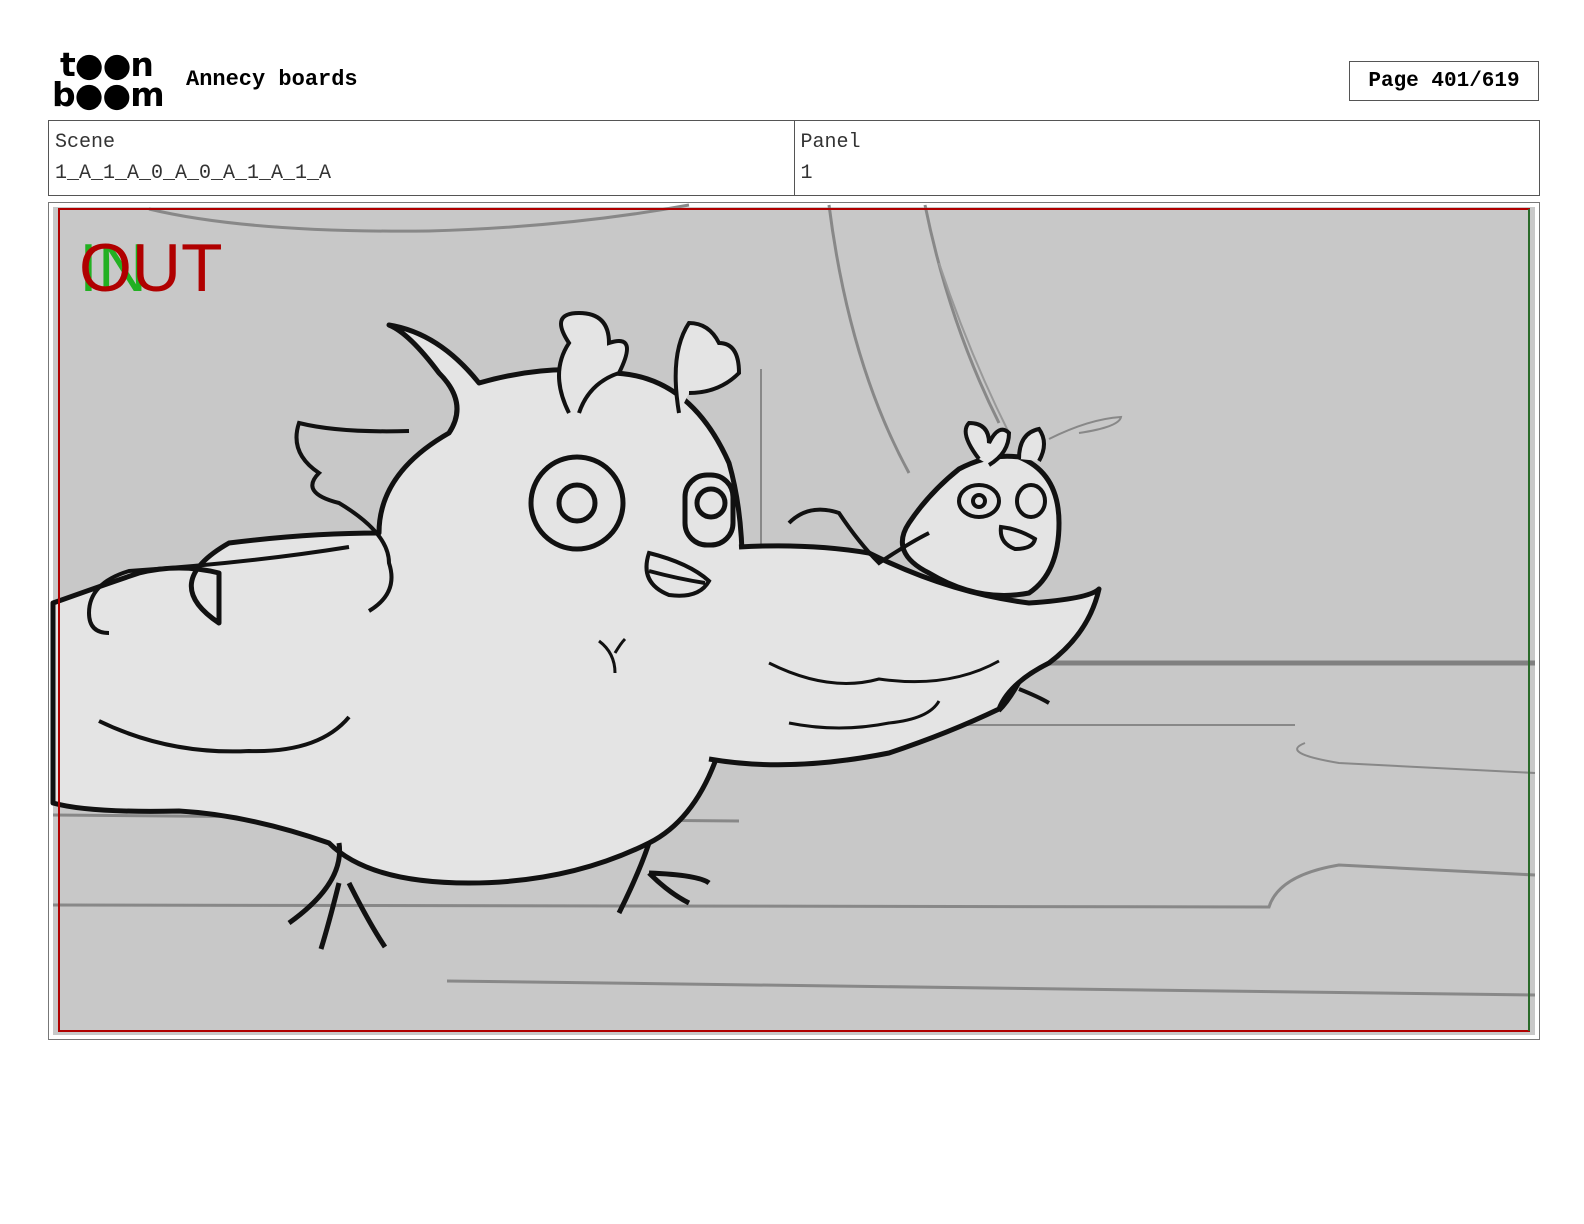 Image resolution: width=1584 pixels, height=1224 pixels. I want to click on scene-label: Scene, so click(85, 142).